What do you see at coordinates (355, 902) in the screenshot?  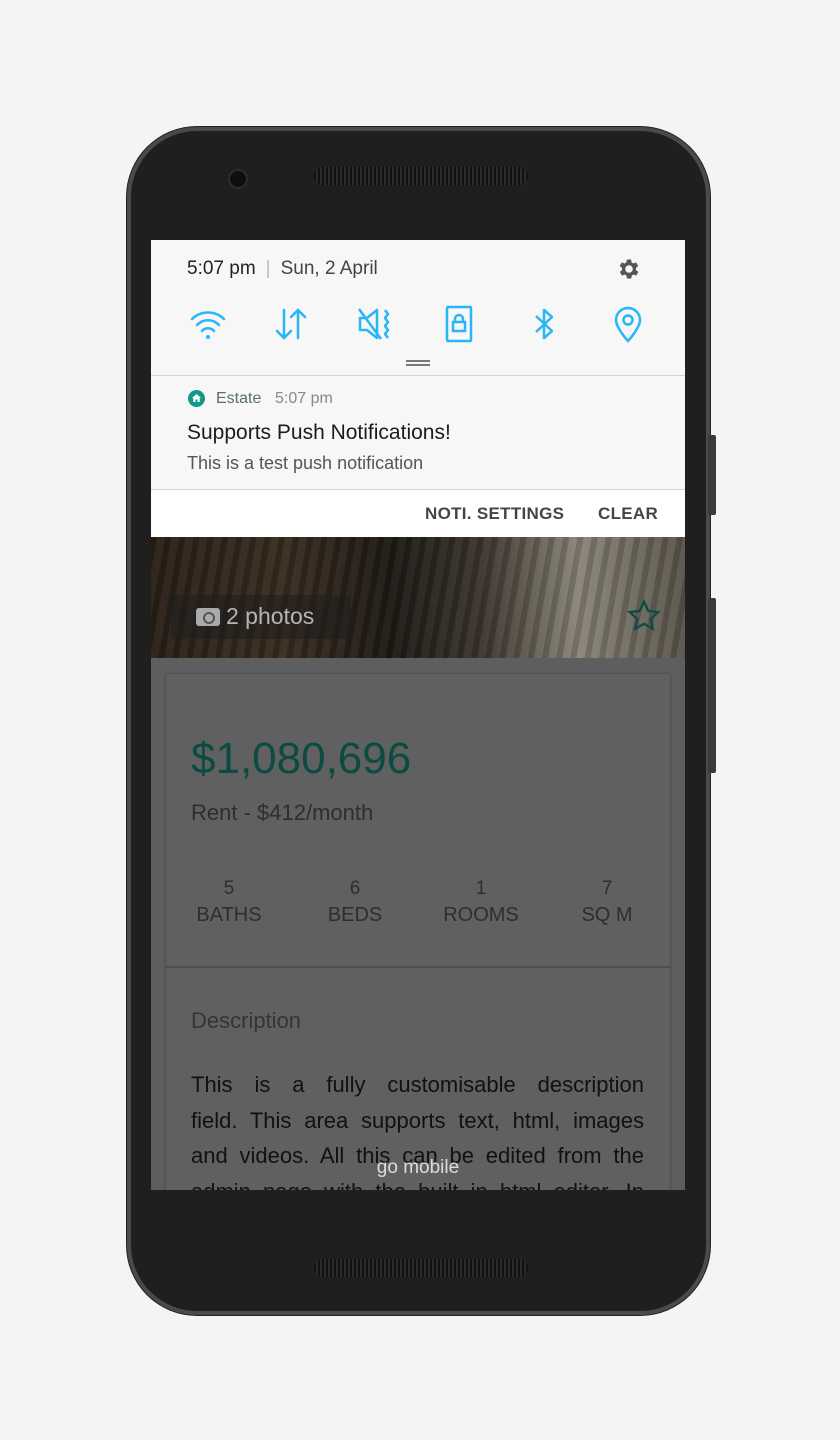 I see `stat-beds: 6 BEDS` at bounding box center [355, 902].